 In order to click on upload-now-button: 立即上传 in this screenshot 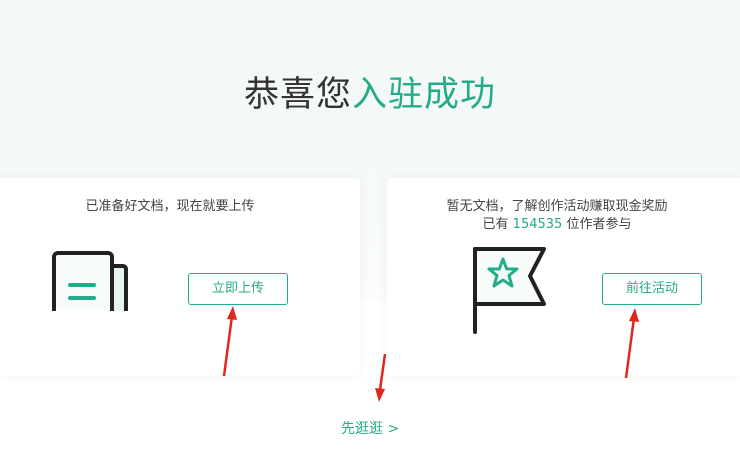, I will do `click(238, 289)`.